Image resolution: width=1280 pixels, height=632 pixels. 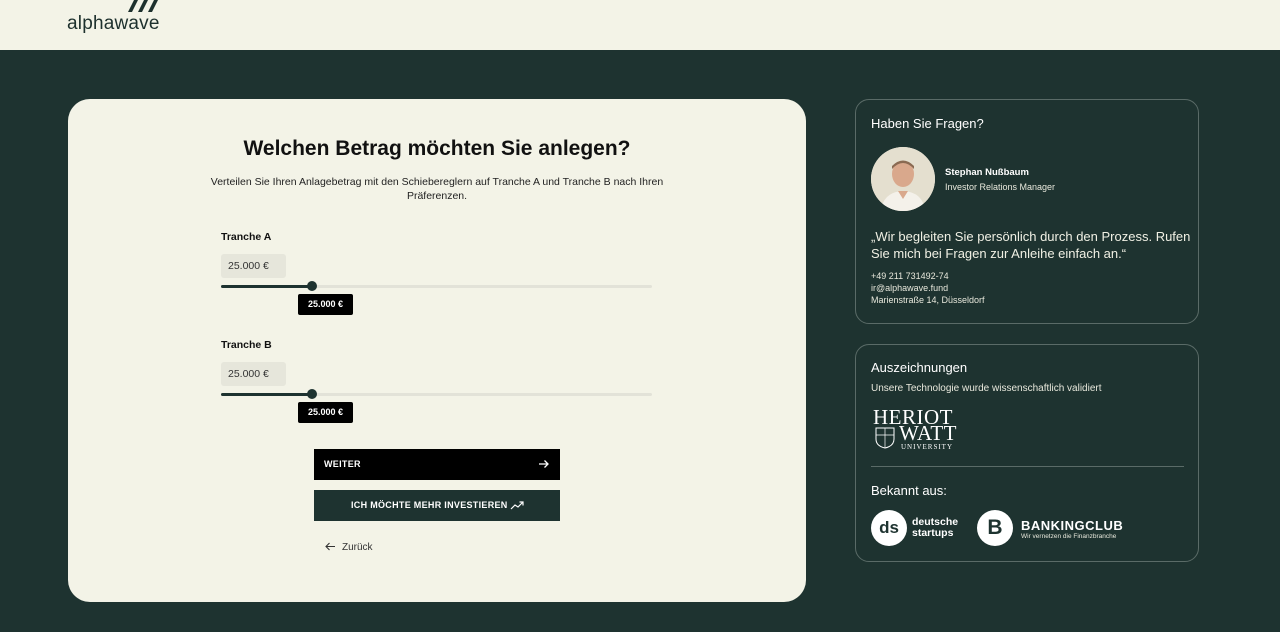 I want to click on alphawave-logo: alphawave, so click(x=122, y=20).